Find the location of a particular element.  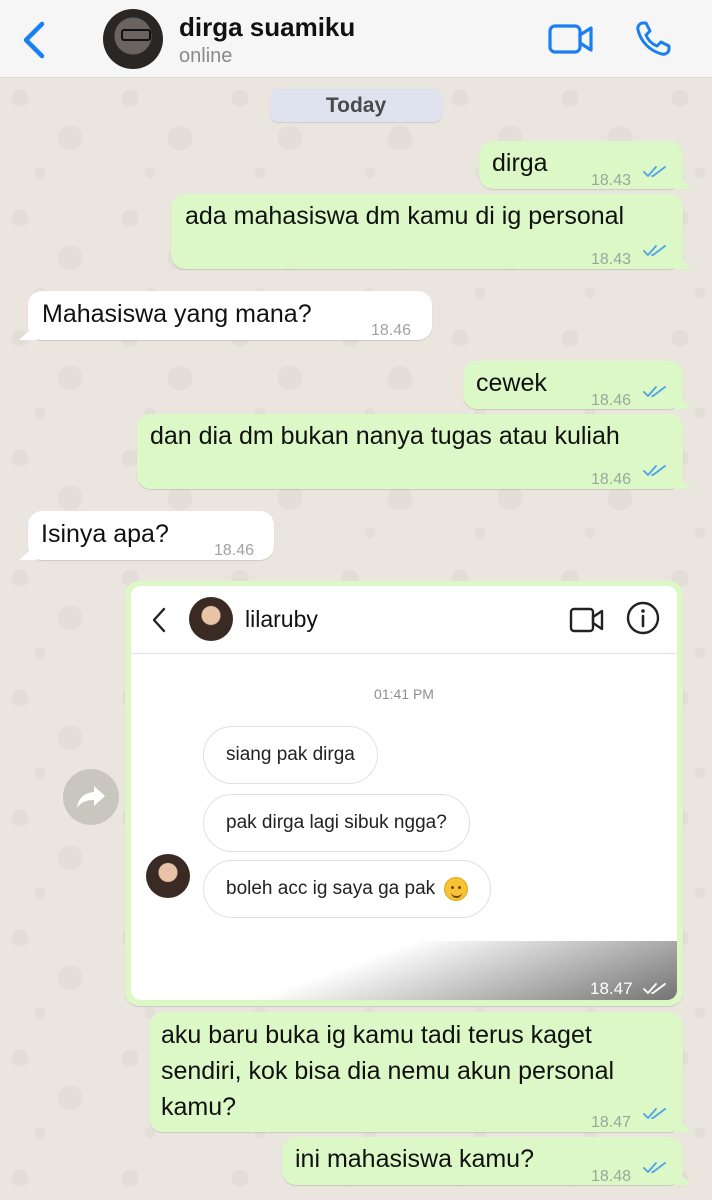

ig-avatar is located at coordinates (211, 619).